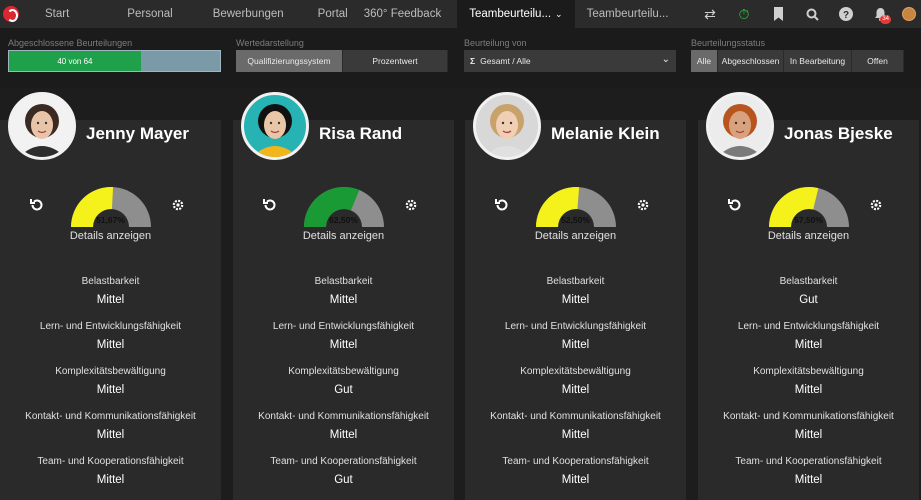  Describe the element at coordinates (270, 43) in the screenshot. I see `display-label: Wertedarstellung` at that location.